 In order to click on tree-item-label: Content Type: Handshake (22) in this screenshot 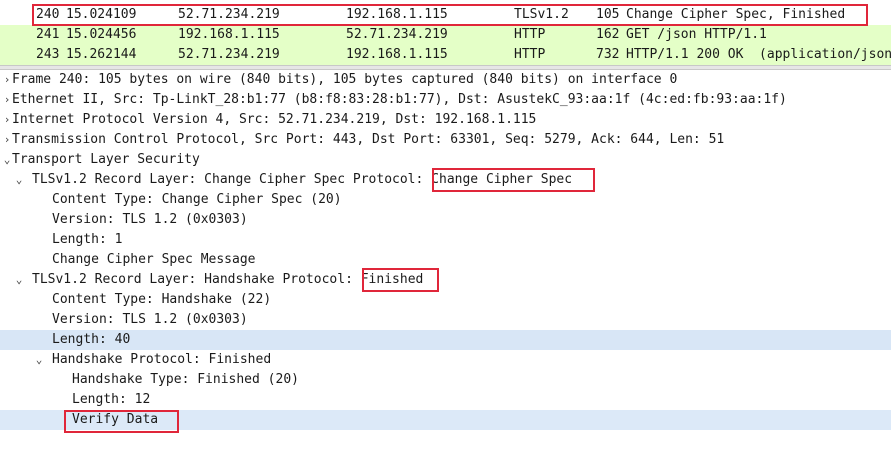, I will do `click(162, 299)`.